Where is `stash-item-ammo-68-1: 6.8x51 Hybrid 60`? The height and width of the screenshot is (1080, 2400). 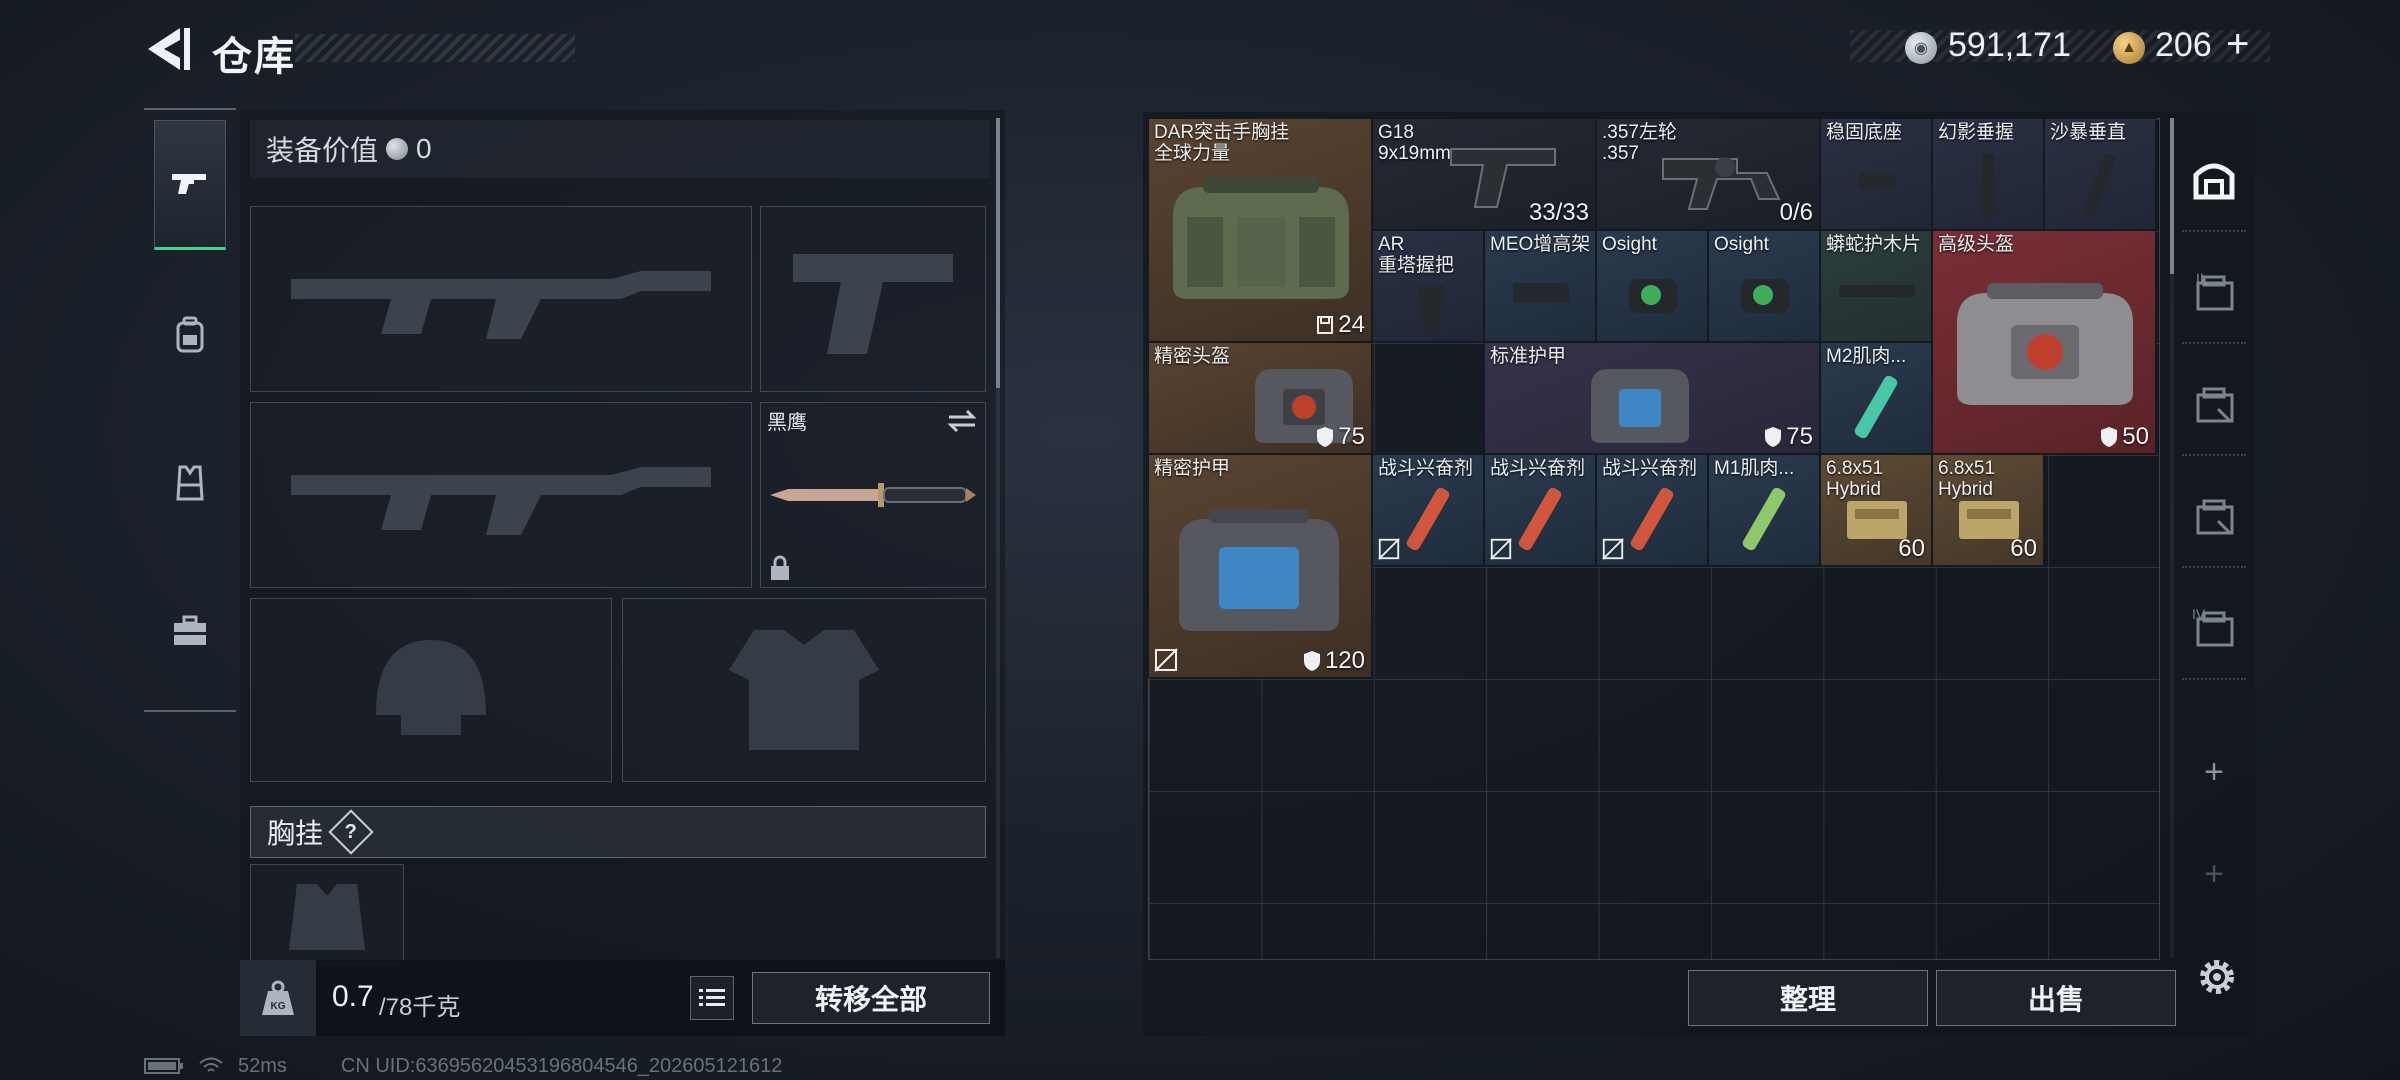
stash-item-ammo-68-1: 6.8x51 Hybrid 60 is located at coordinates (1876, 510).